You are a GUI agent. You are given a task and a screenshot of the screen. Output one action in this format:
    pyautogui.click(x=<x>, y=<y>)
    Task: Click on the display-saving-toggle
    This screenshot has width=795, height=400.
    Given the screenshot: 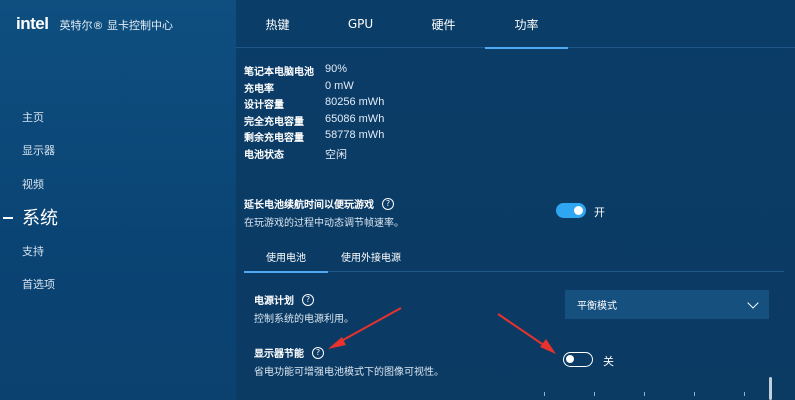 What is the action you would take?
    pyautogui.click(x=578, y=359)
    